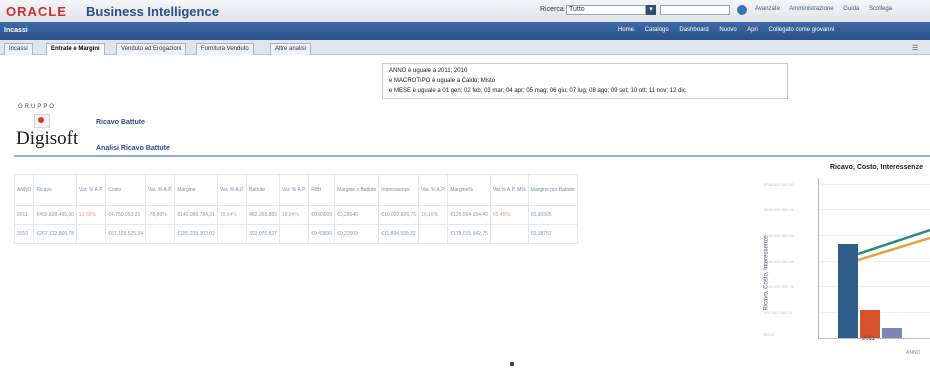  Describe the element at coordinates (152, 11) in the screenshot. I see `product-title: Business Intelligence` at that location.